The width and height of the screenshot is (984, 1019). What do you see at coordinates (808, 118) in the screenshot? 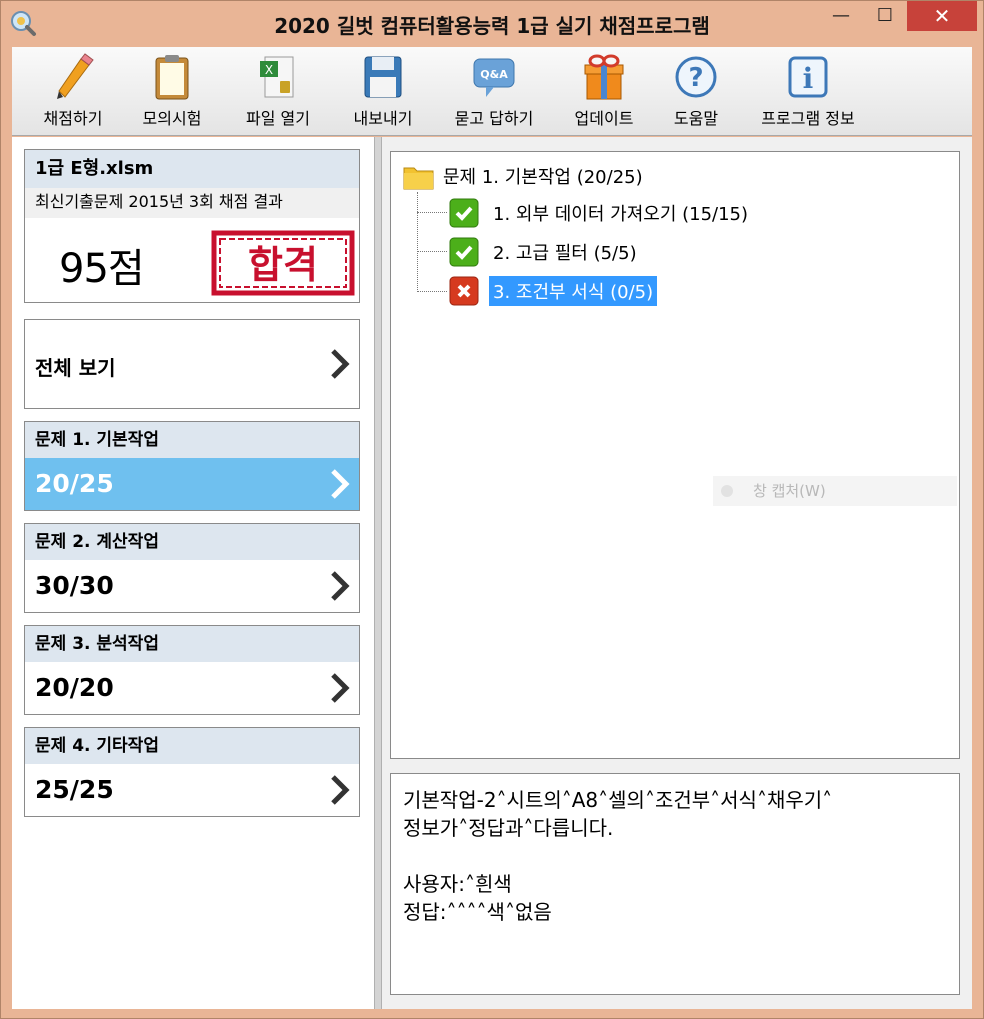
I see `program-info-label: 프로그램 정보` at bounding box center [808, 118].